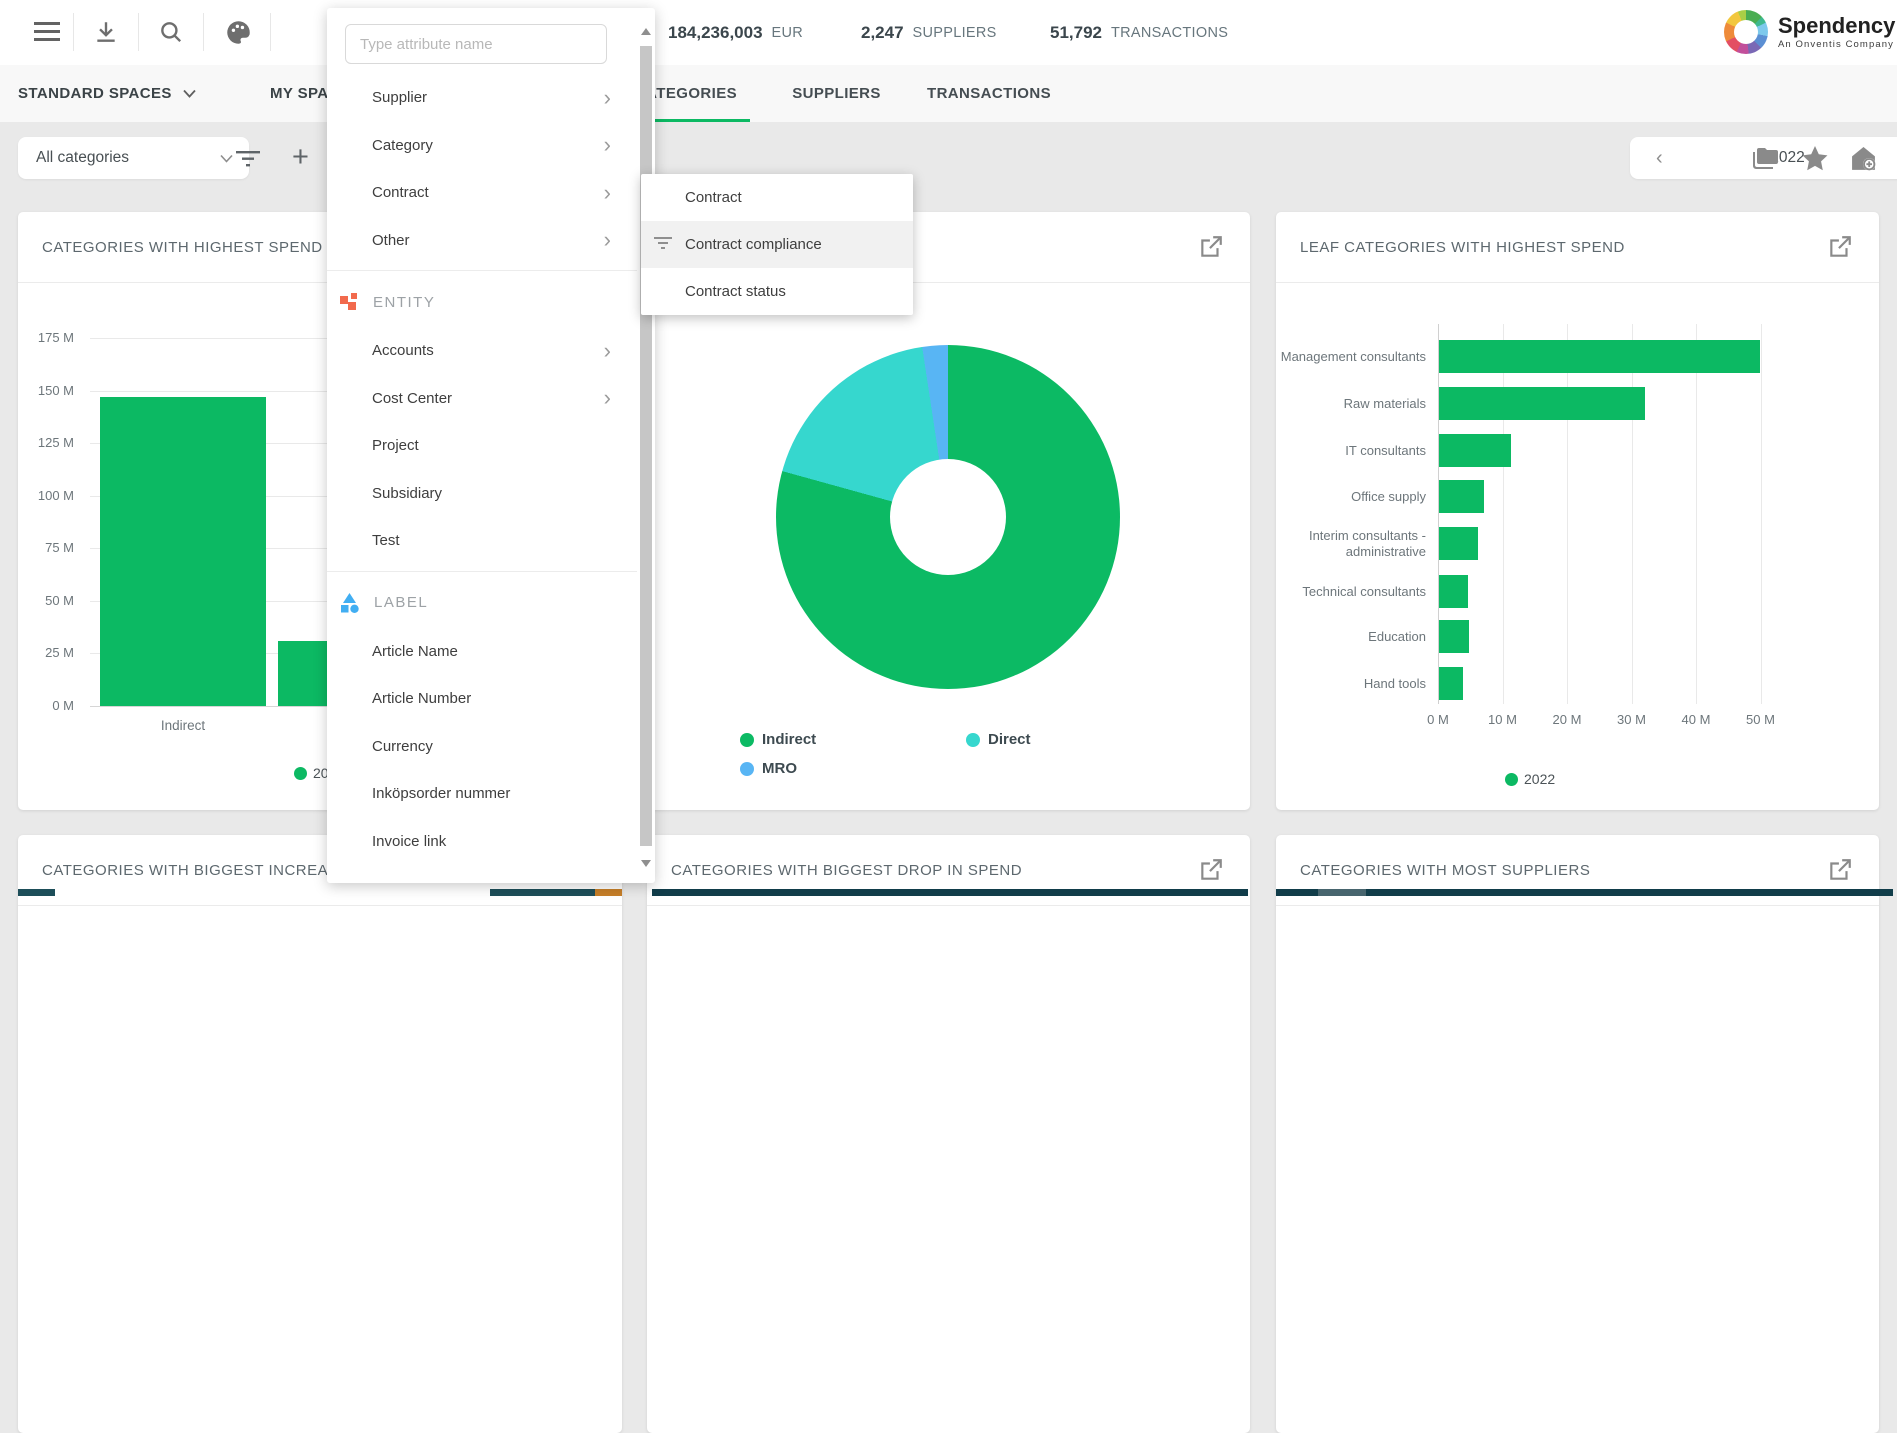 This screenshot has height=1433, width=1897. What do you see at coordinates (1837, 25) in the screenshot?
I see `brand-name: Spendency` at bounding box center [1837, 25].